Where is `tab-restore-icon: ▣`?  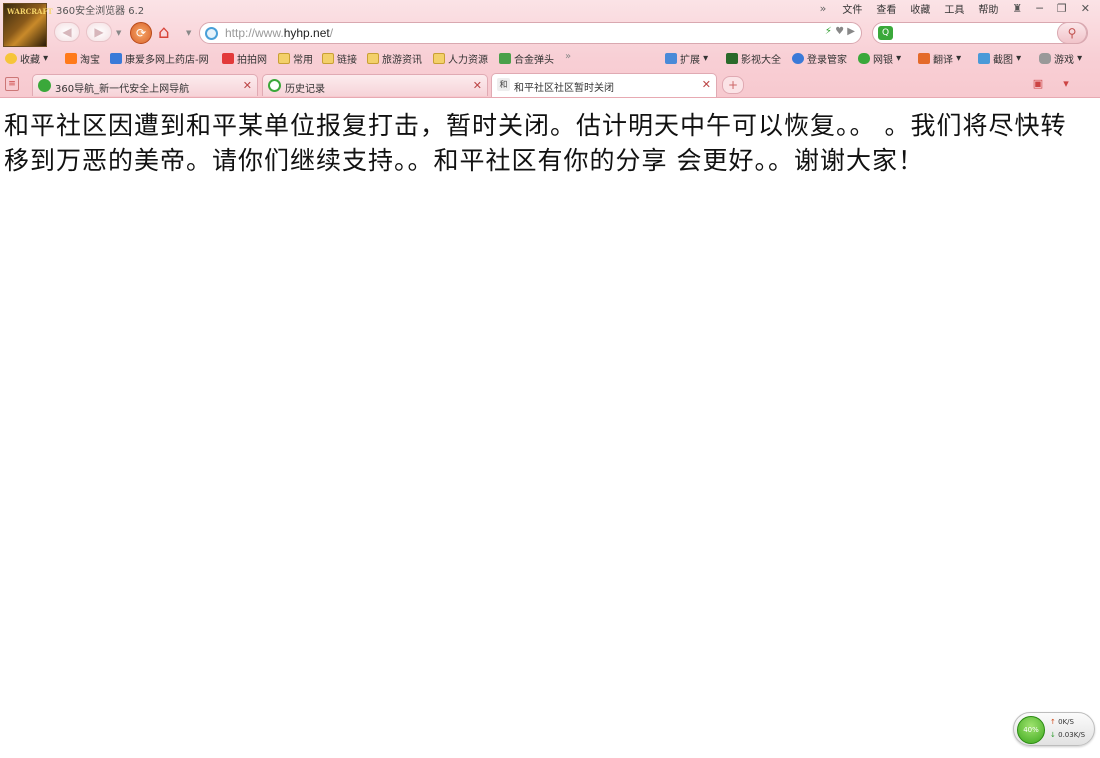 tab-restore-icon: ▣ is located at coordinates (1038, 84).